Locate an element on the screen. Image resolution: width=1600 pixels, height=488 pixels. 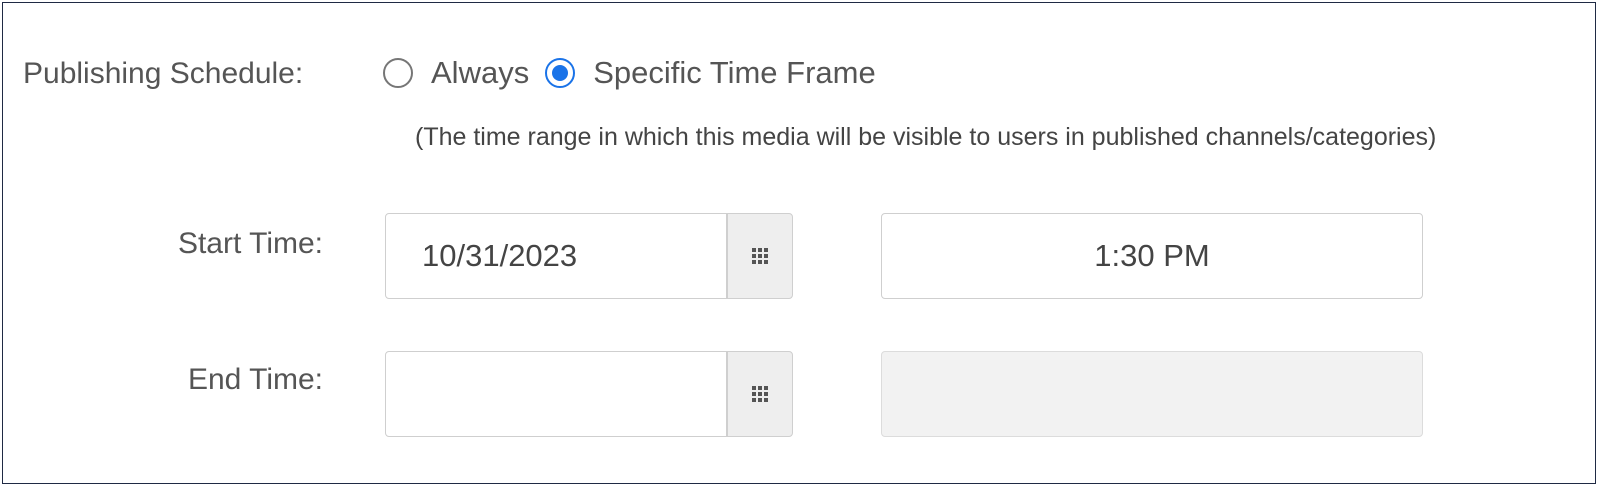
end-date-calendar-button is located at coordinates (760, 394).